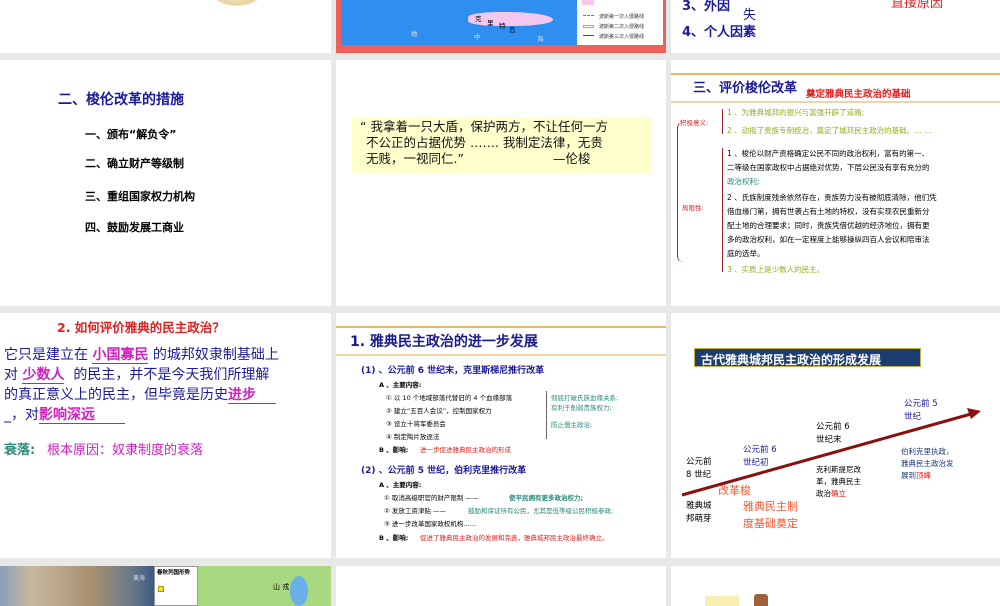  What do you see at coordinates (706, 7) in the screenshot?
I see `list-item: 3、外因` at bounding box center [706, 7].